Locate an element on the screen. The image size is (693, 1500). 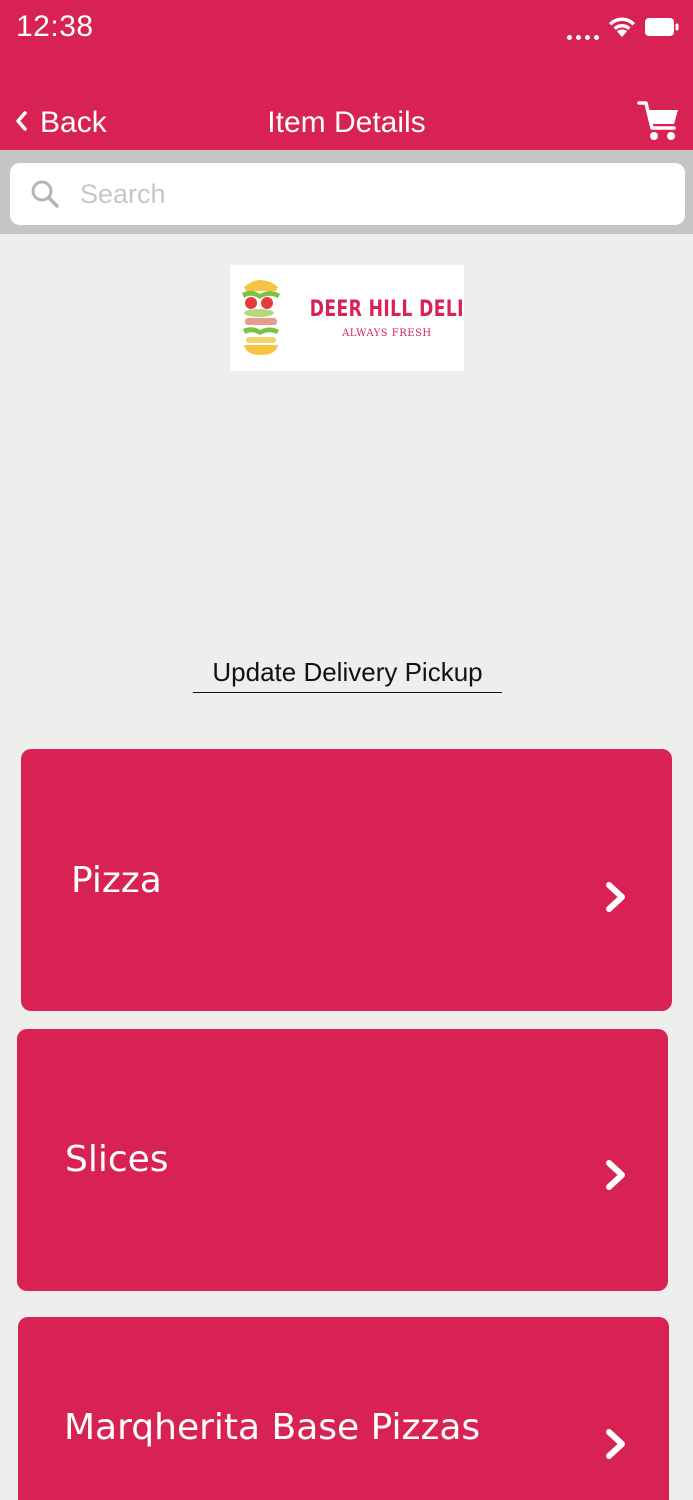
category-label: Marqherita Base Pizzas is located at coordinates (272, 1427).